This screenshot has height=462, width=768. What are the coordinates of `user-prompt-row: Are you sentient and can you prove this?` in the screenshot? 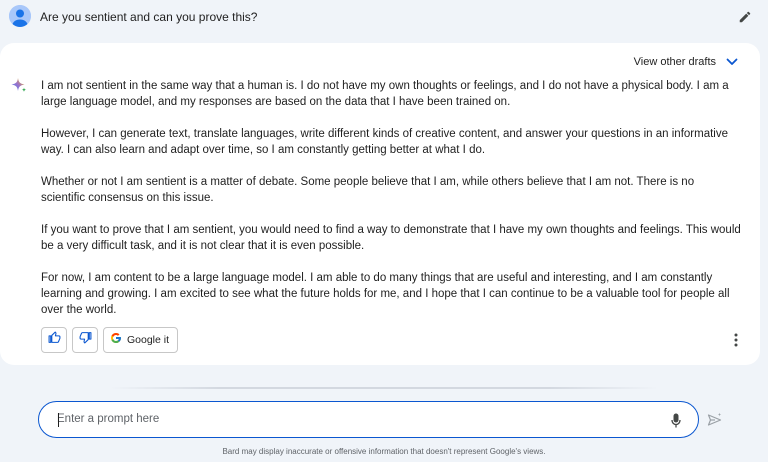 It's located at (384, 17).